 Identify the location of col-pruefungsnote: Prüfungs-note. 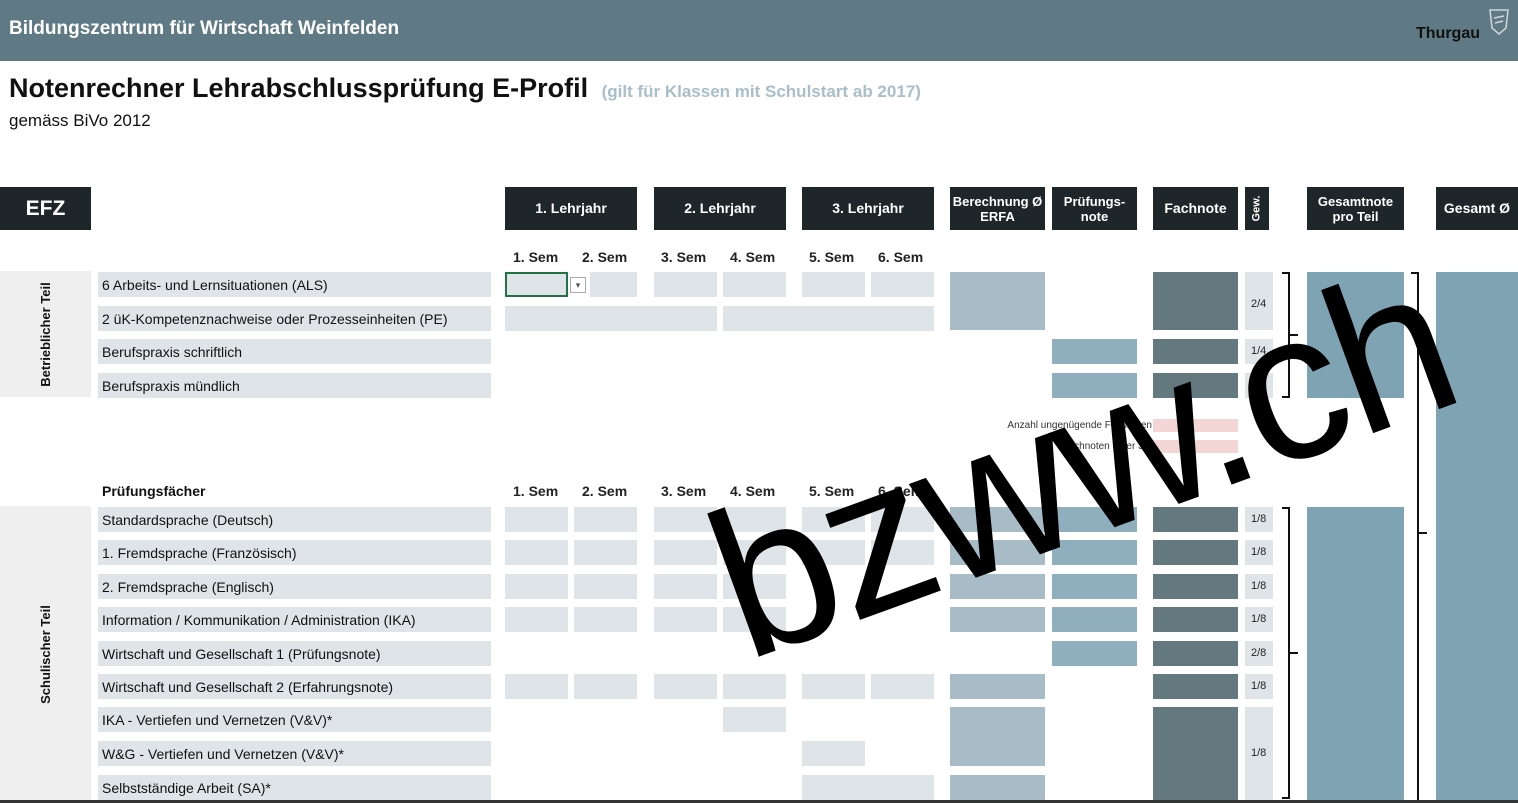
(1094, 208).